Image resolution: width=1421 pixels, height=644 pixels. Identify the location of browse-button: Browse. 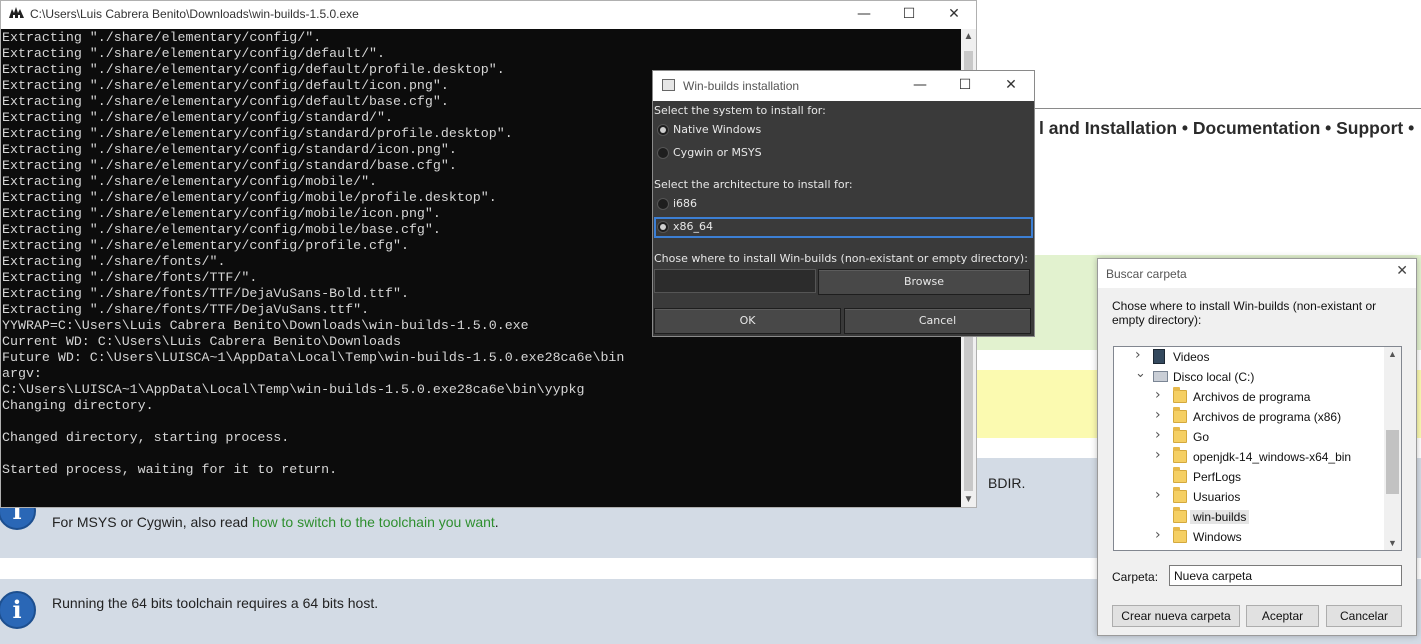
(924, 282).